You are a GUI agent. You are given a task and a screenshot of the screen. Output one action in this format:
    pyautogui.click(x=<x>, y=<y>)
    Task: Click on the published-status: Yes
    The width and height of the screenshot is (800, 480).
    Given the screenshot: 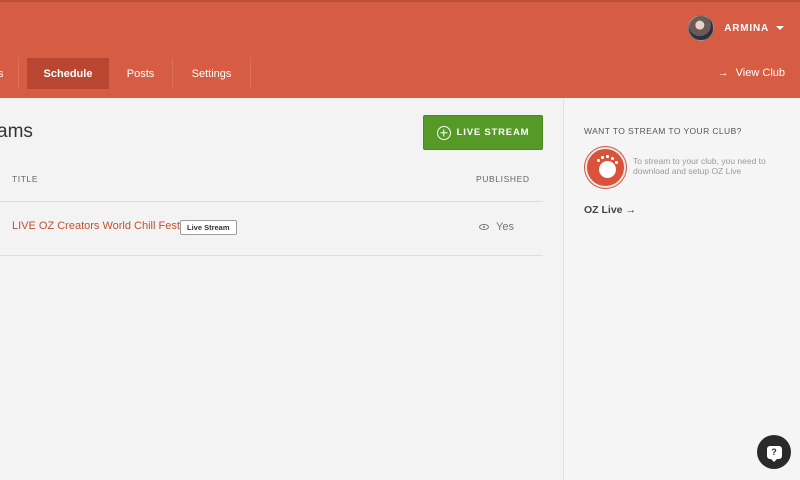 What is the action you would take?
    pyautogui.click(x=496, y=227)
    